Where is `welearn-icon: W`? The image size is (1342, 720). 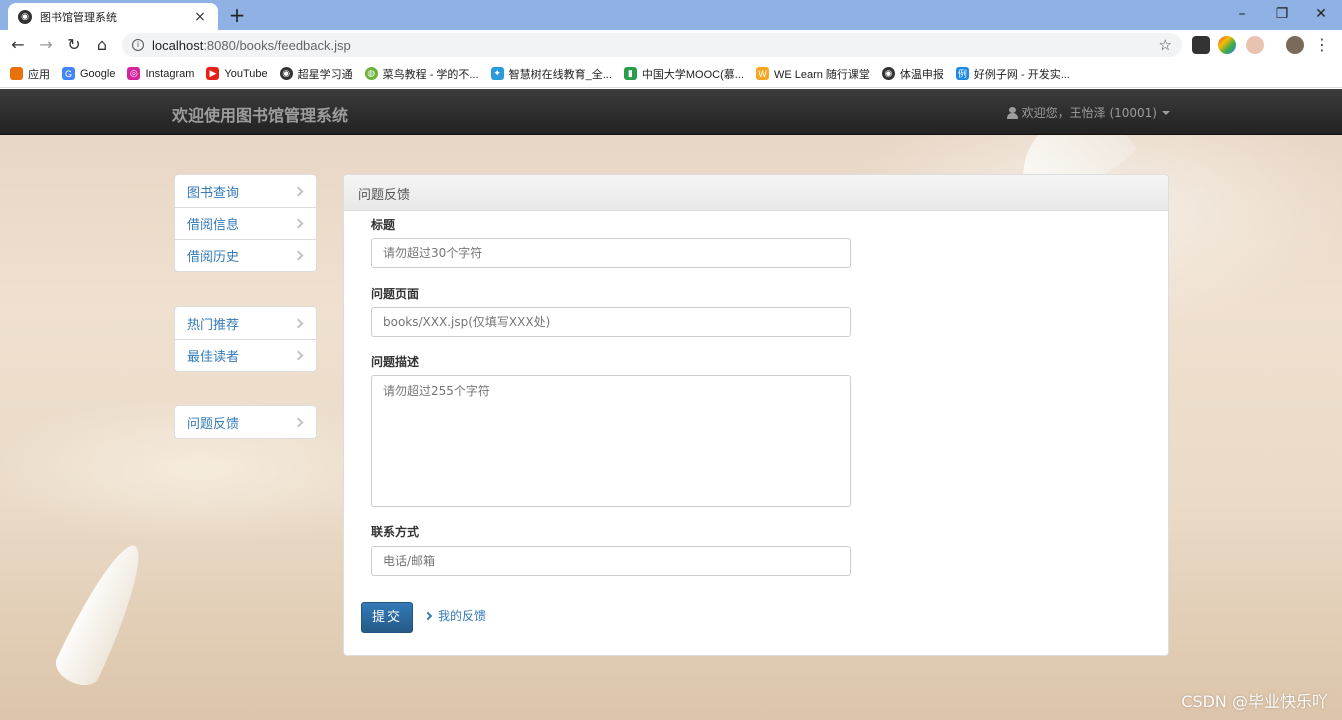 welearn-icon: W is located at coordinates (762, 73).